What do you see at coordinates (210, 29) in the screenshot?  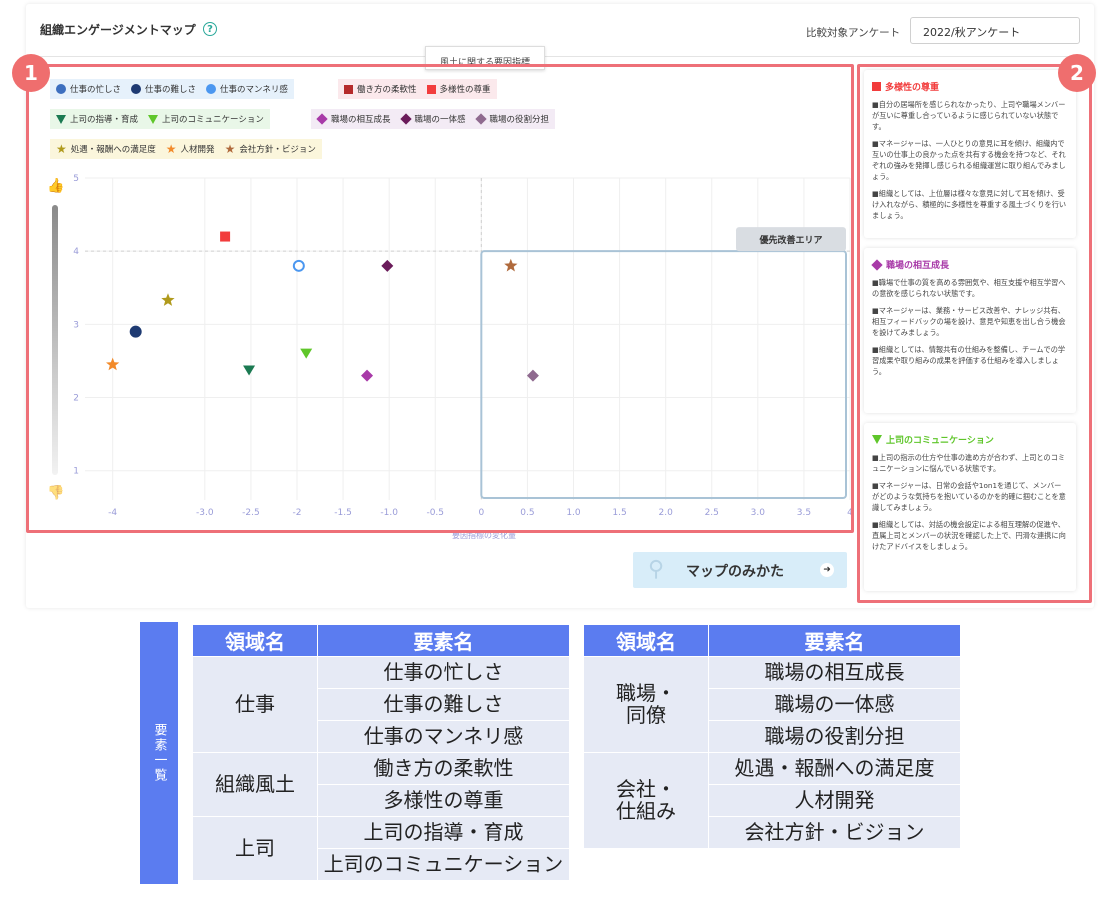 I see `question-circle-icon: ?` at bounding box center [210, 29].